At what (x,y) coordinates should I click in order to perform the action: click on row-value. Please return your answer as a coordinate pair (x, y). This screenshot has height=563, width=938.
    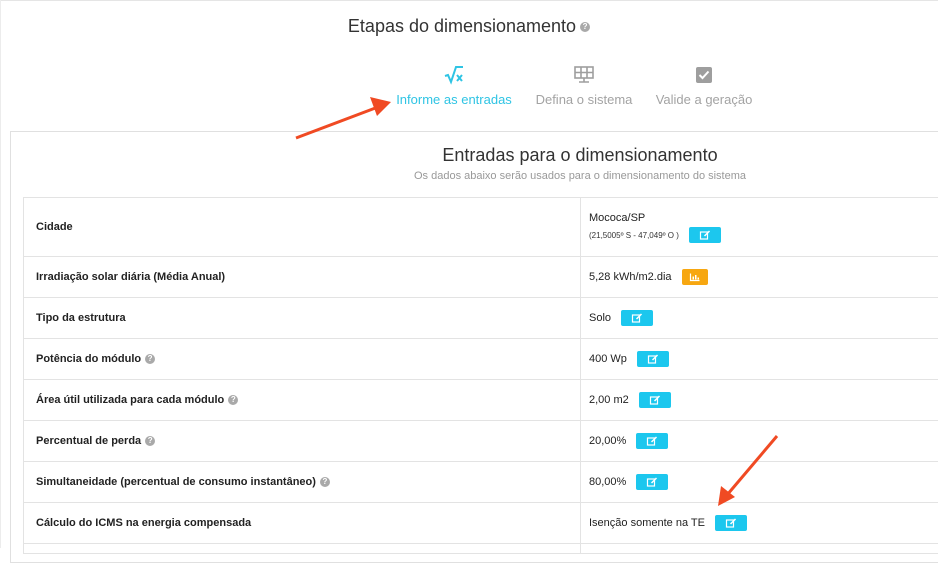
    Looking at the image, I should click on (759, 549).